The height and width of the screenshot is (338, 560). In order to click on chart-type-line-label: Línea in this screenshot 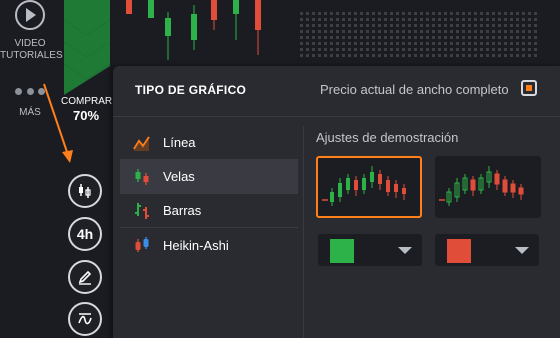, I will do `click(179, 142)`.